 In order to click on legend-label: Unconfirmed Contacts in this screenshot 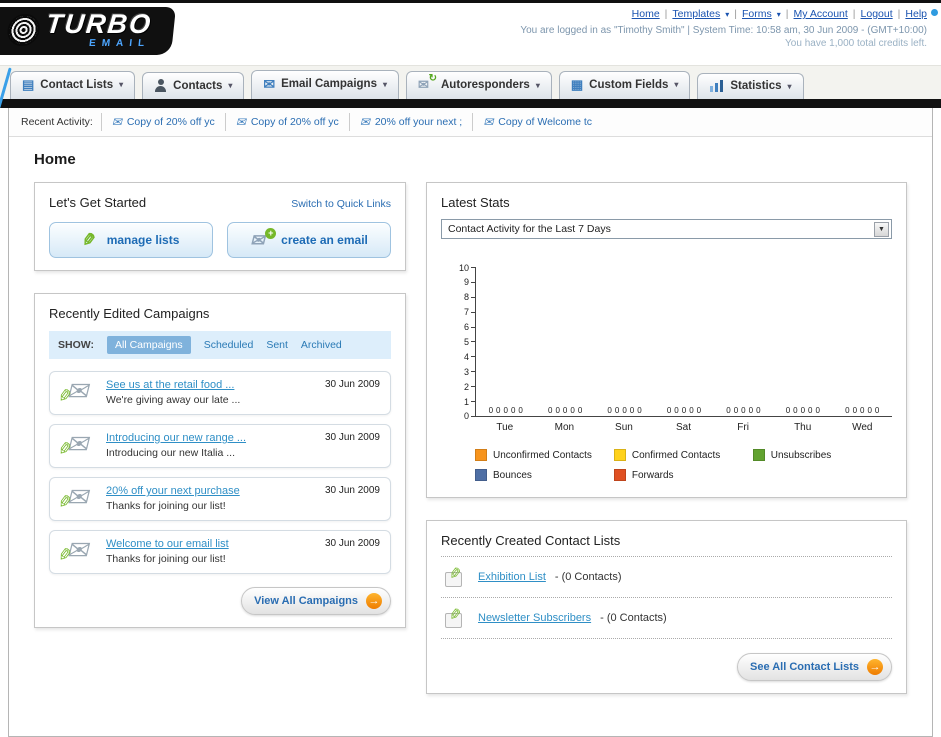, I will do `click(542, 455)`.